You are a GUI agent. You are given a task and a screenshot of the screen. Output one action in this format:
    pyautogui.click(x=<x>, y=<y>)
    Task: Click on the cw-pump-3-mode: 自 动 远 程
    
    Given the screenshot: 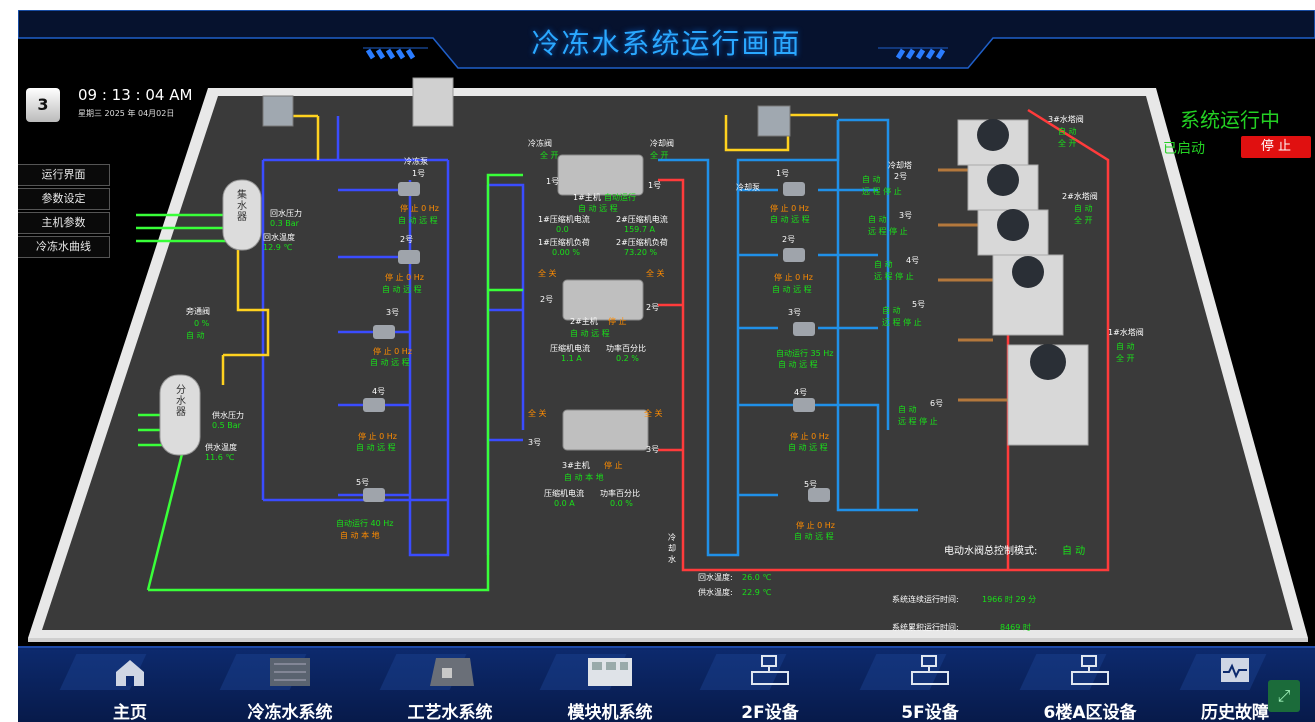 What is the action you would take?
    pyautogui.click(x=798, y=364)
    